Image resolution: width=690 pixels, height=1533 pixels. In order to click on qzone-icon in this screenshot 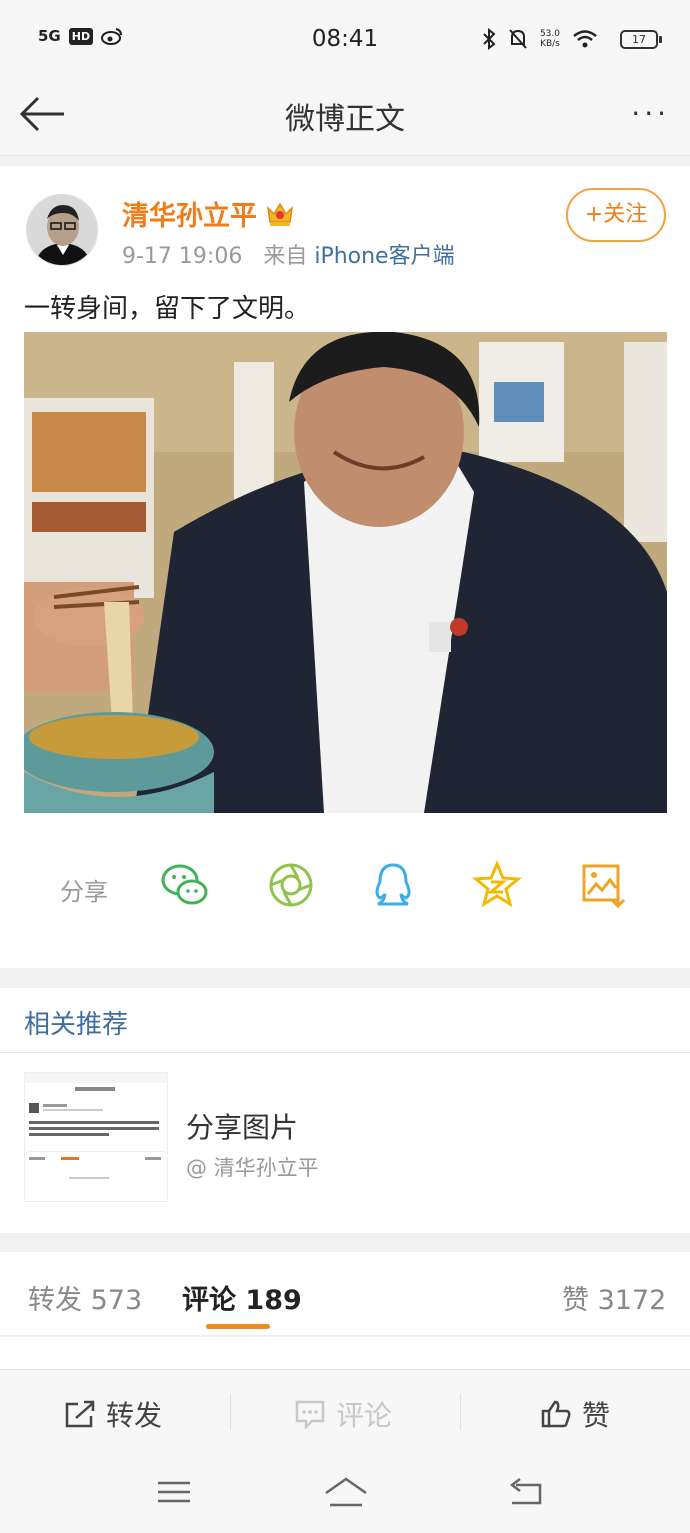, I will do `click(497, 885)`.